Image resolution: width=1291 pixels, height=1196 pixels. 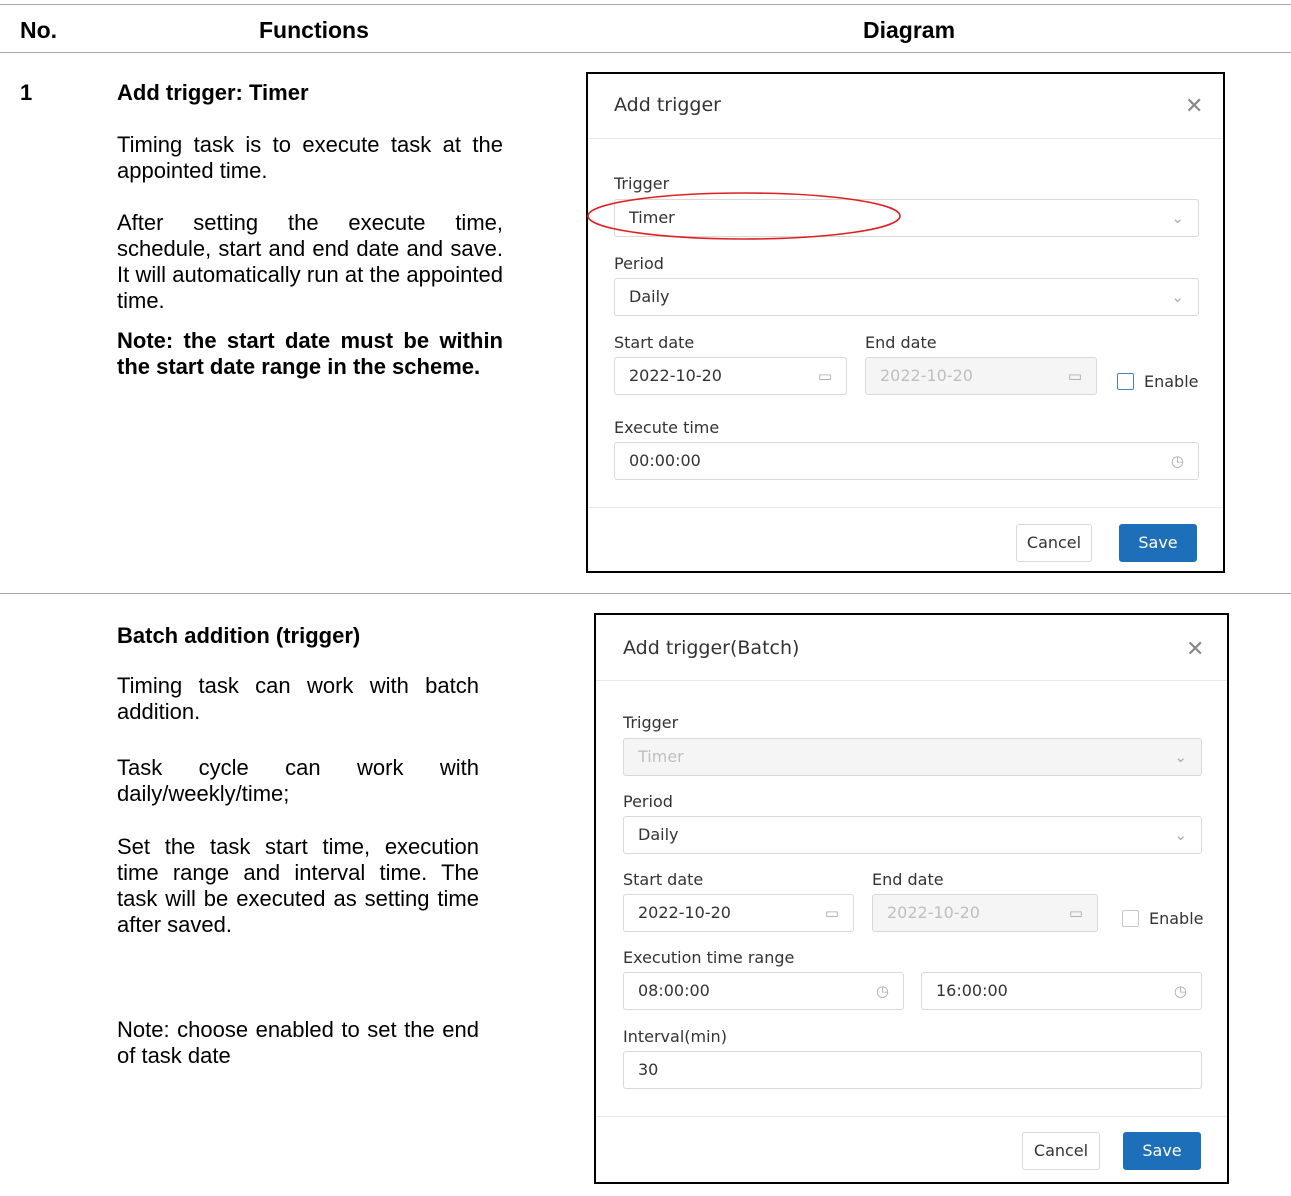 I want to click on header-no: No., so click(x=39, y=30).